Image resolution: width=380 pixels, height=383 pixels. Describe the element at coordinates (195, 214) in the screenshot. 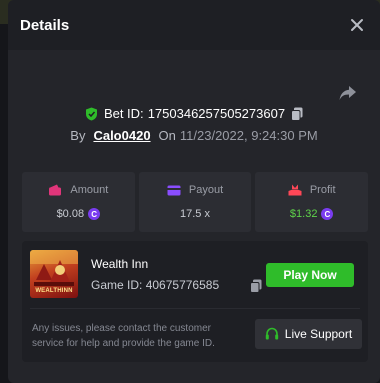

I see `payout-value: 17.5 x` at that location.